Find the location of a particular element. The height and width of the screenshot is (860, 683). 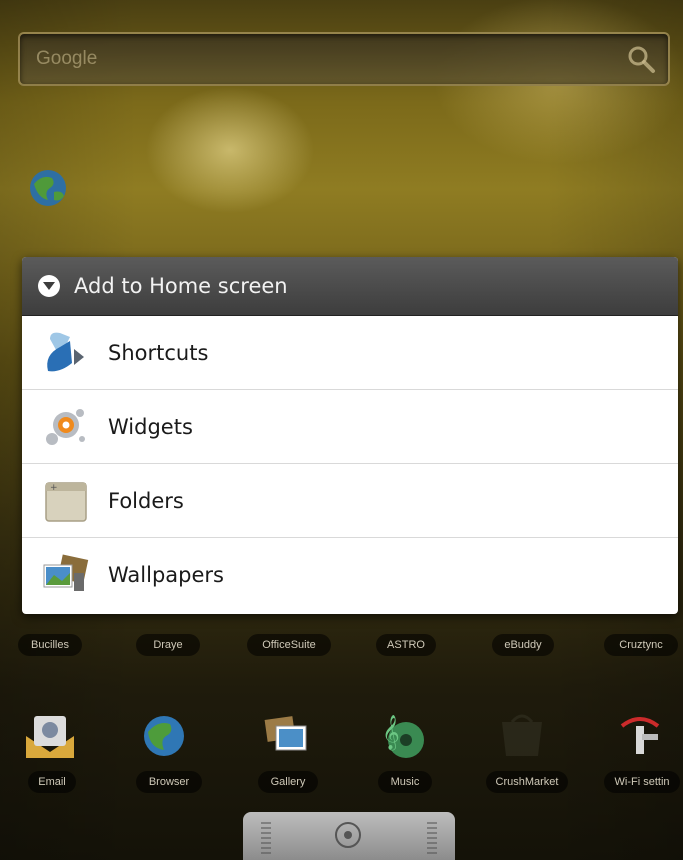

widgets-icon is located at coordinates (65, 426).